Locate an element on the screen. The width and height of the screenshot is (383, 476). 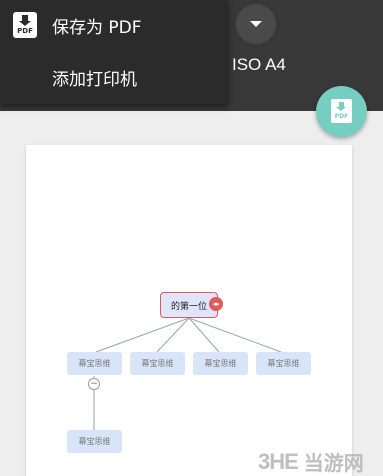
watermark-site: 当游网 is located at coordinates (333, 463).